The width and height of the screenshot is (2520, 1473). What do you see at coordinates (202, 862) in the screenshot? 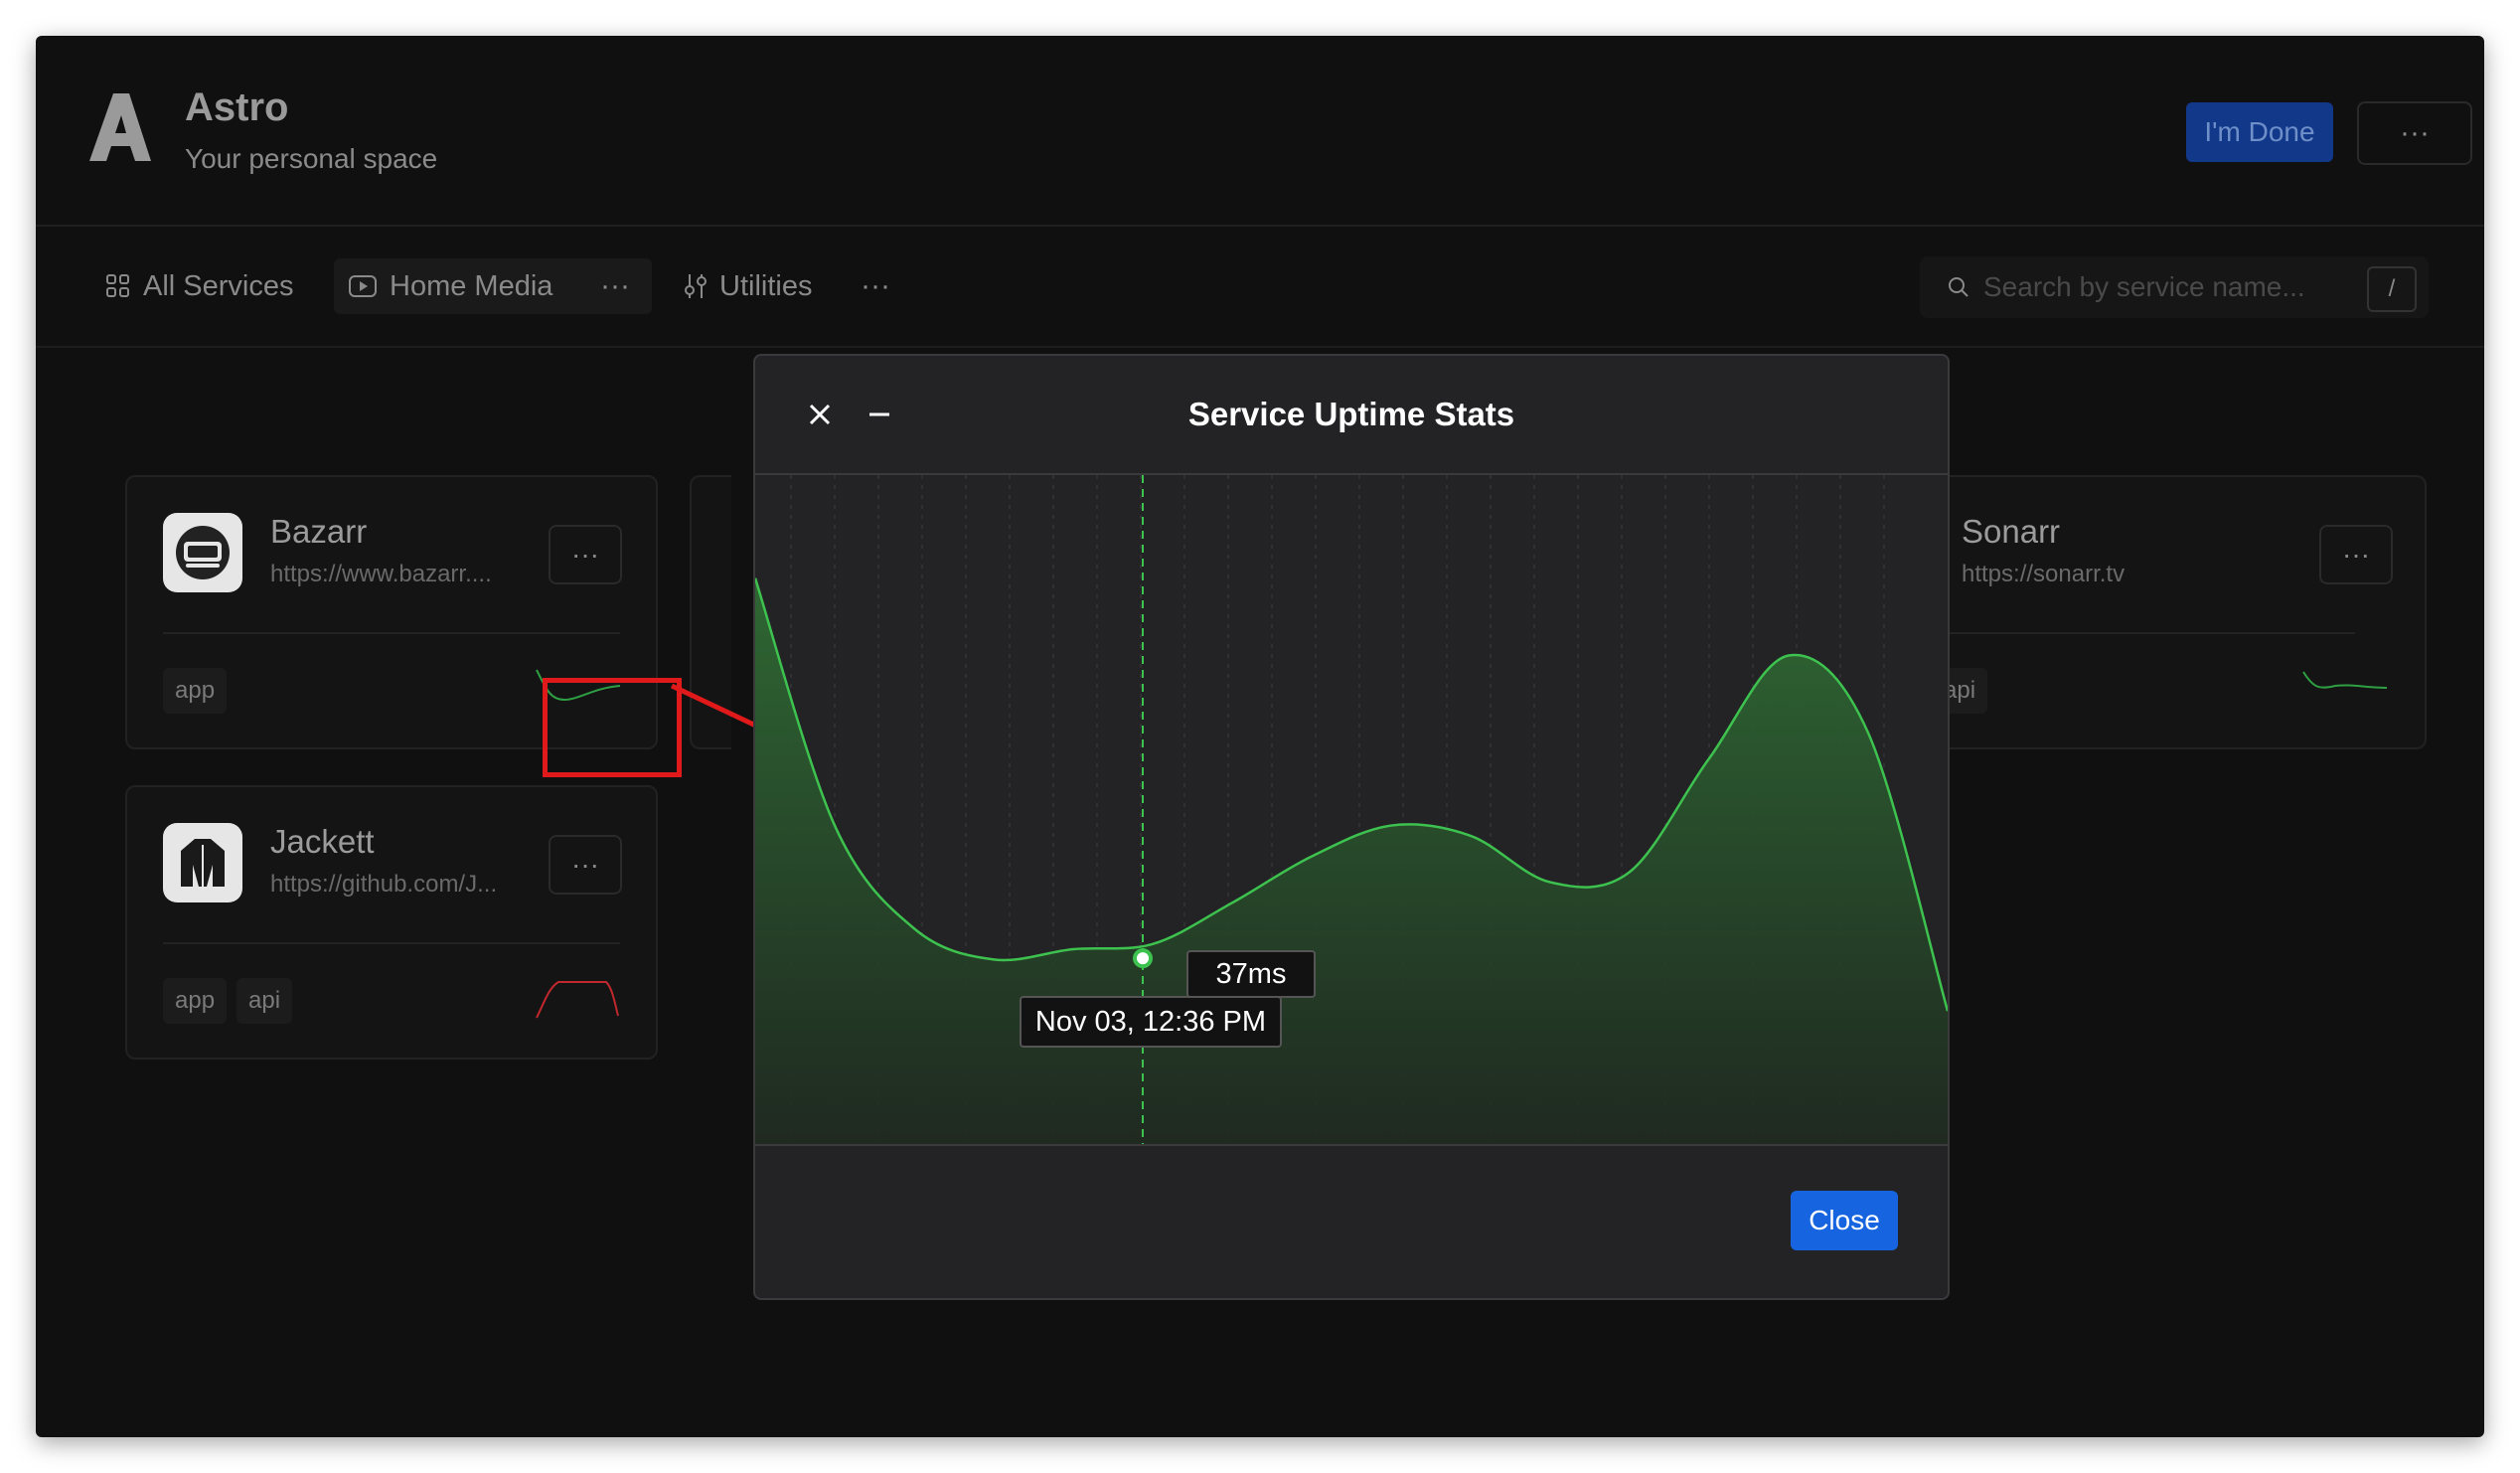
I see `jacket-logo-icon` at bounding box center [202, 862].